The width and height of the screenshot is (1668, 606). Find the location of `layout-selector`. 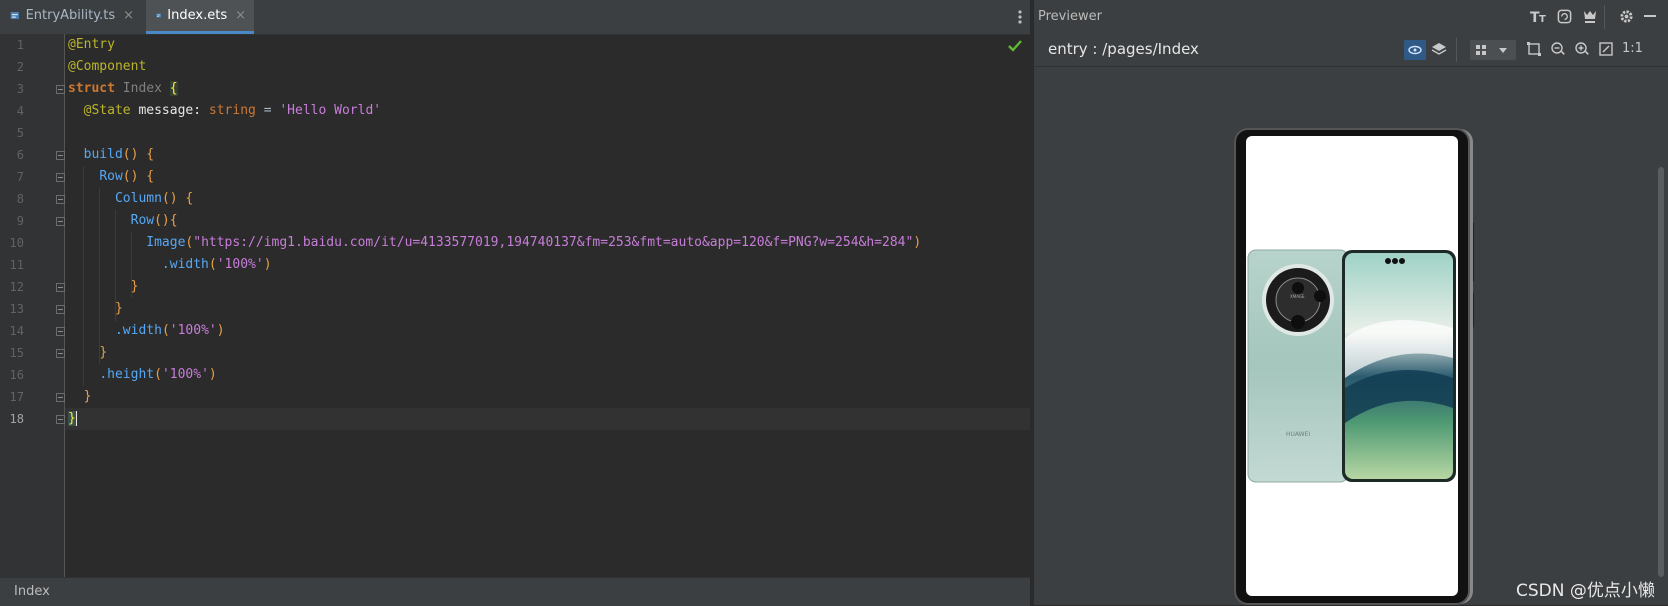

layout-selector is located at coordinates (1493, 50).